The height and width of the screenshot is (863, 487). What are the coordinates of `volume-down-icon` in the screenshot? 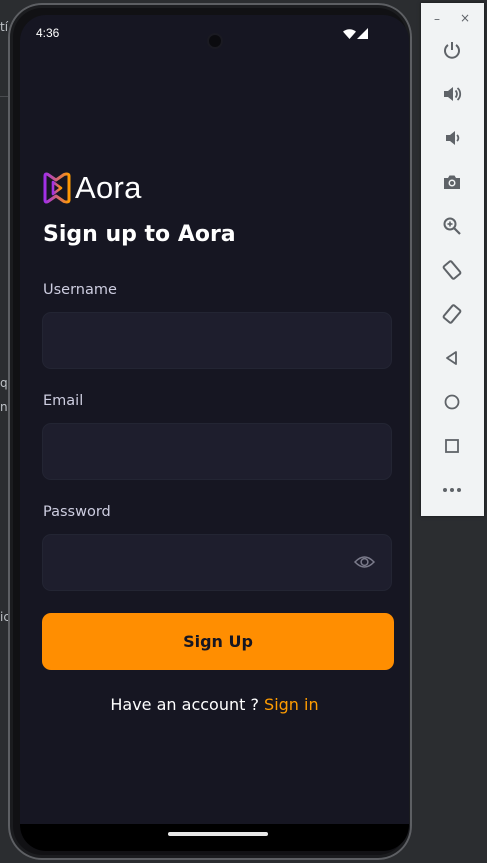 It's located at (453, 138).